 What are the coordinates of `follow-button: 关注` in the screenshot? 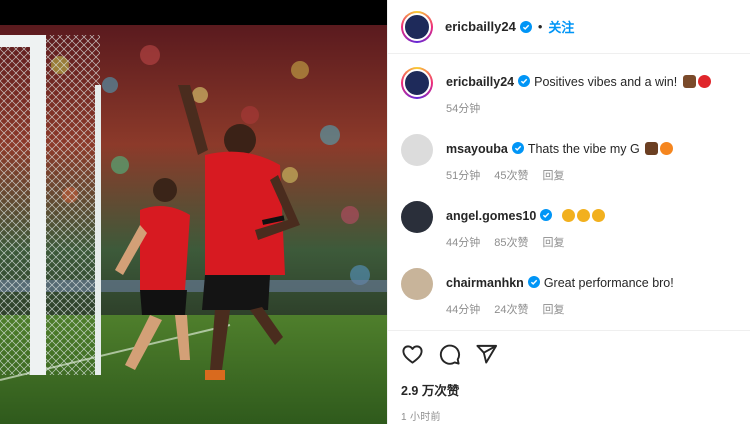 It's located at (561, 26).